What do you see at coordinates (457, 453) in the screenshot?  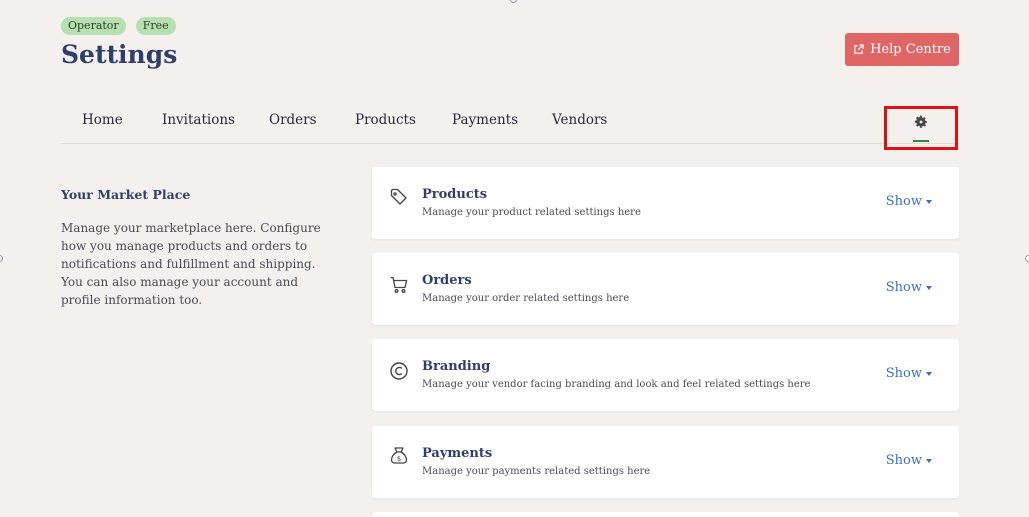 I see `card-title: Payments` at bounding box center [457, 453].